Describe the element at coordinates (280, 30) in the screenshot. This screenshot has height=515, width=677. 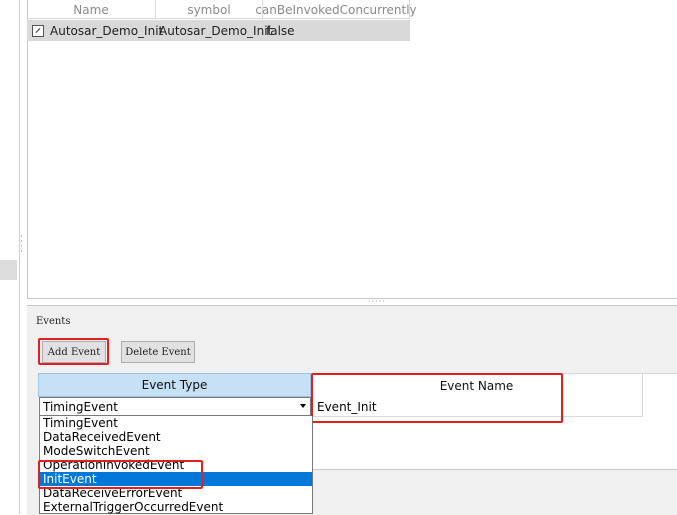
I see `row-concurrent: false` at that location.